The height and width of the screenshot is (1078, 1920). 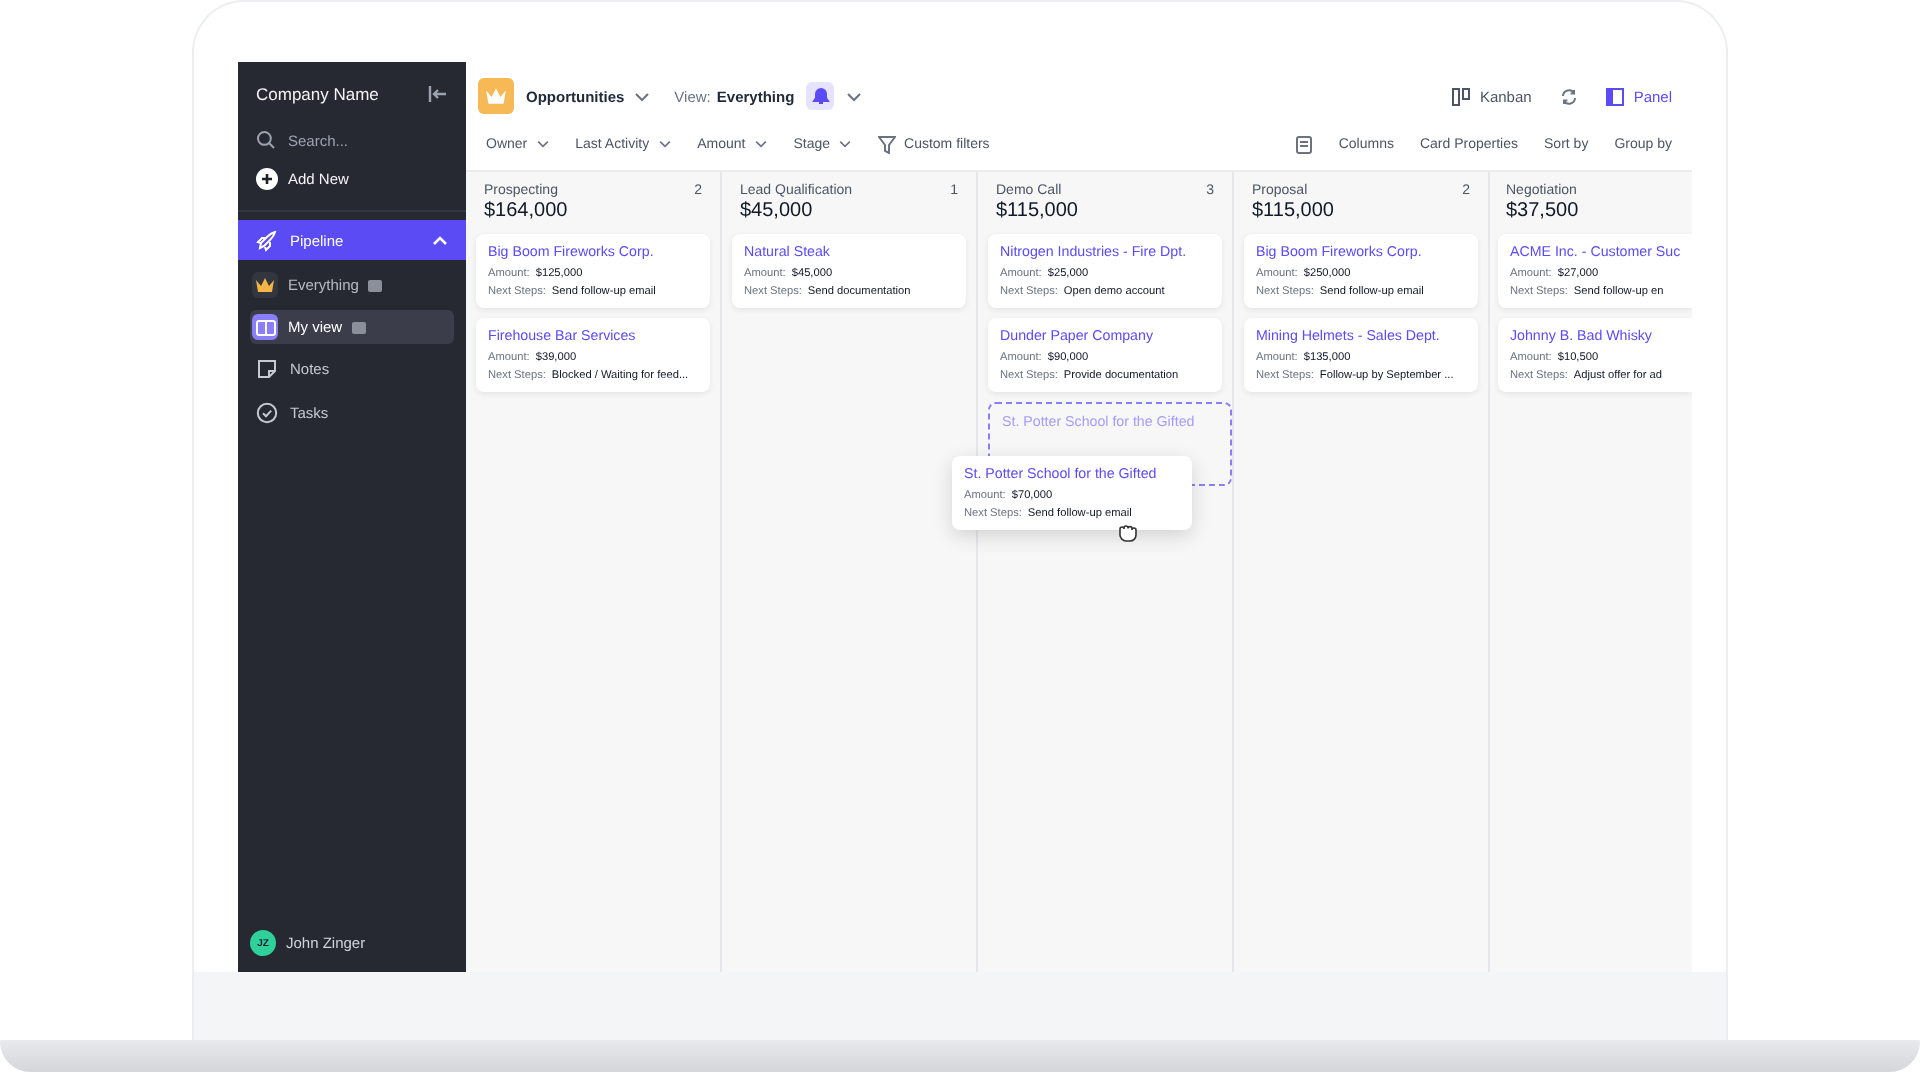 I want to click on collapse-icon, so click(x=438, y=94).